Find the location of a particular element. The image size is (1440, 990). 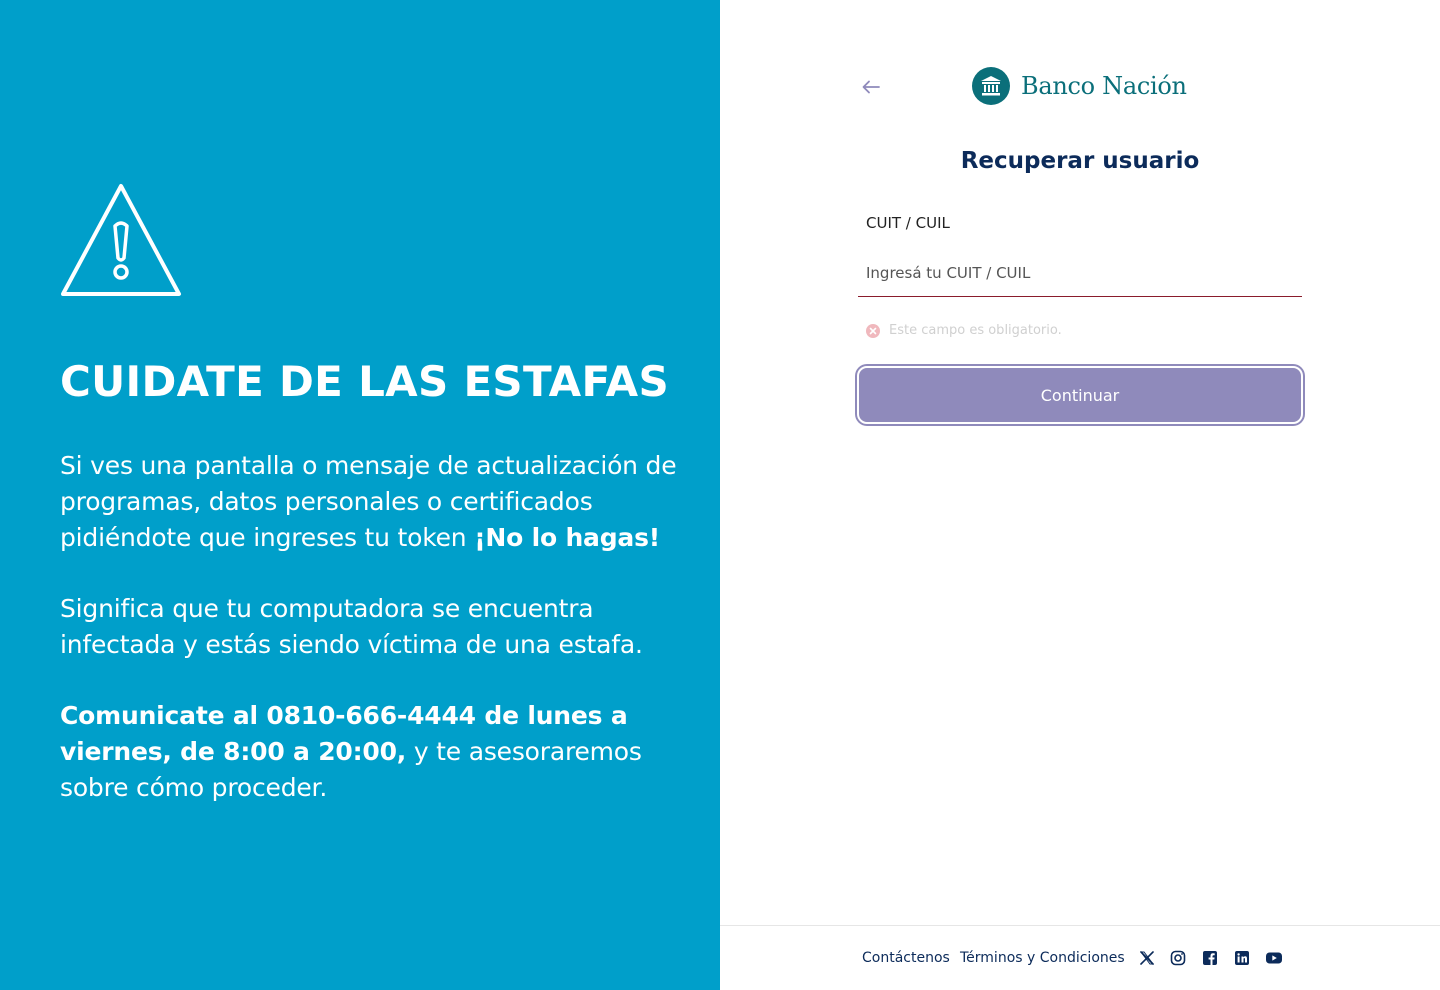

contact-link: Contáctenos is located at coordinates (906, 958).